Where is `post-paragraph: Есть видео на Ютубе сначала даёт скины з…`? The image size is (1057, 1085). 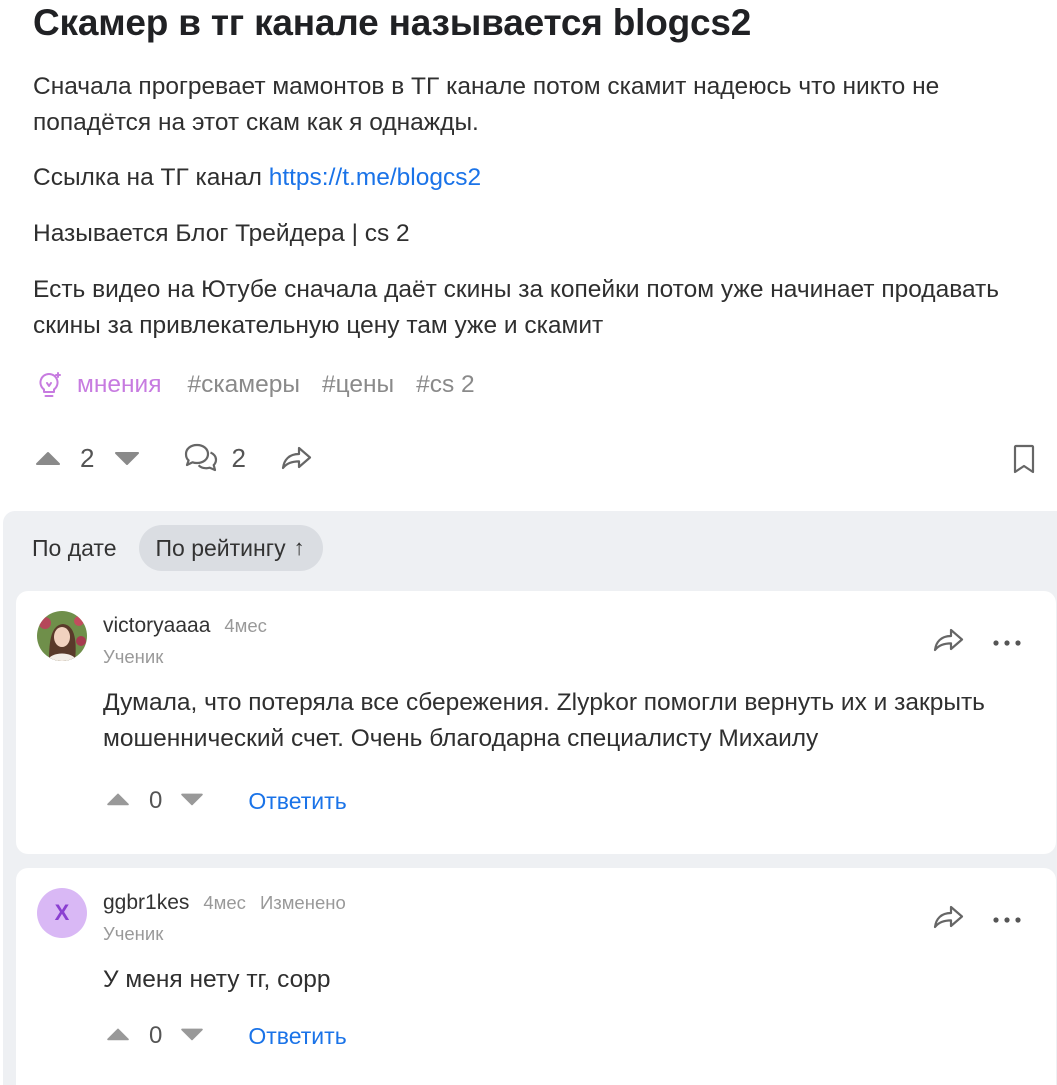 post-paragraph: Есть видео на Ютубе сначала даёт скины з… is located at coordinates (516, 307).